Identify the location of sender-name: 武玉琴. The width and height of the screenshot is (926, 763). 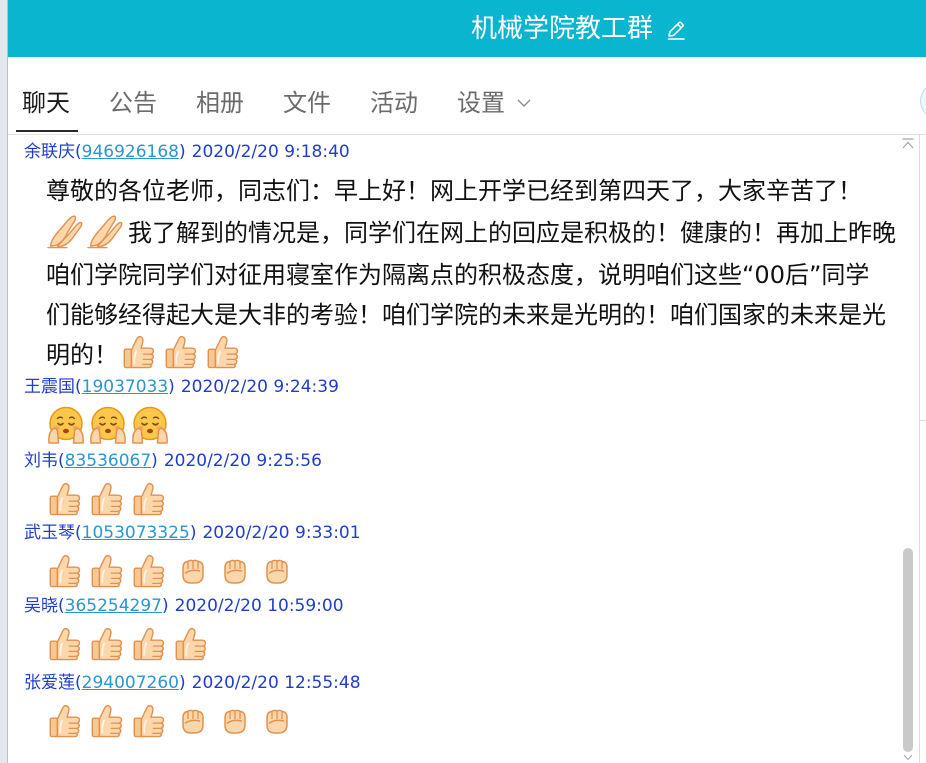
(49, 533).